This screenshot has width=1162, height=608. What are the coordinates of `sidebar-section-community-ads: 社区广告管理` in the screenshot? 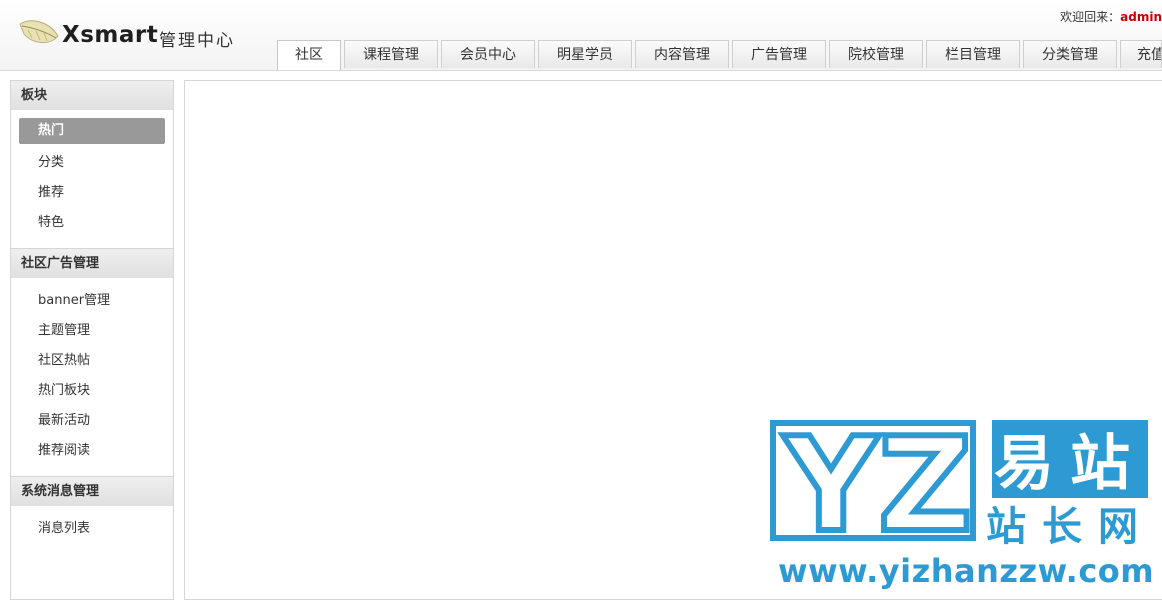 It's located at (92, 263).